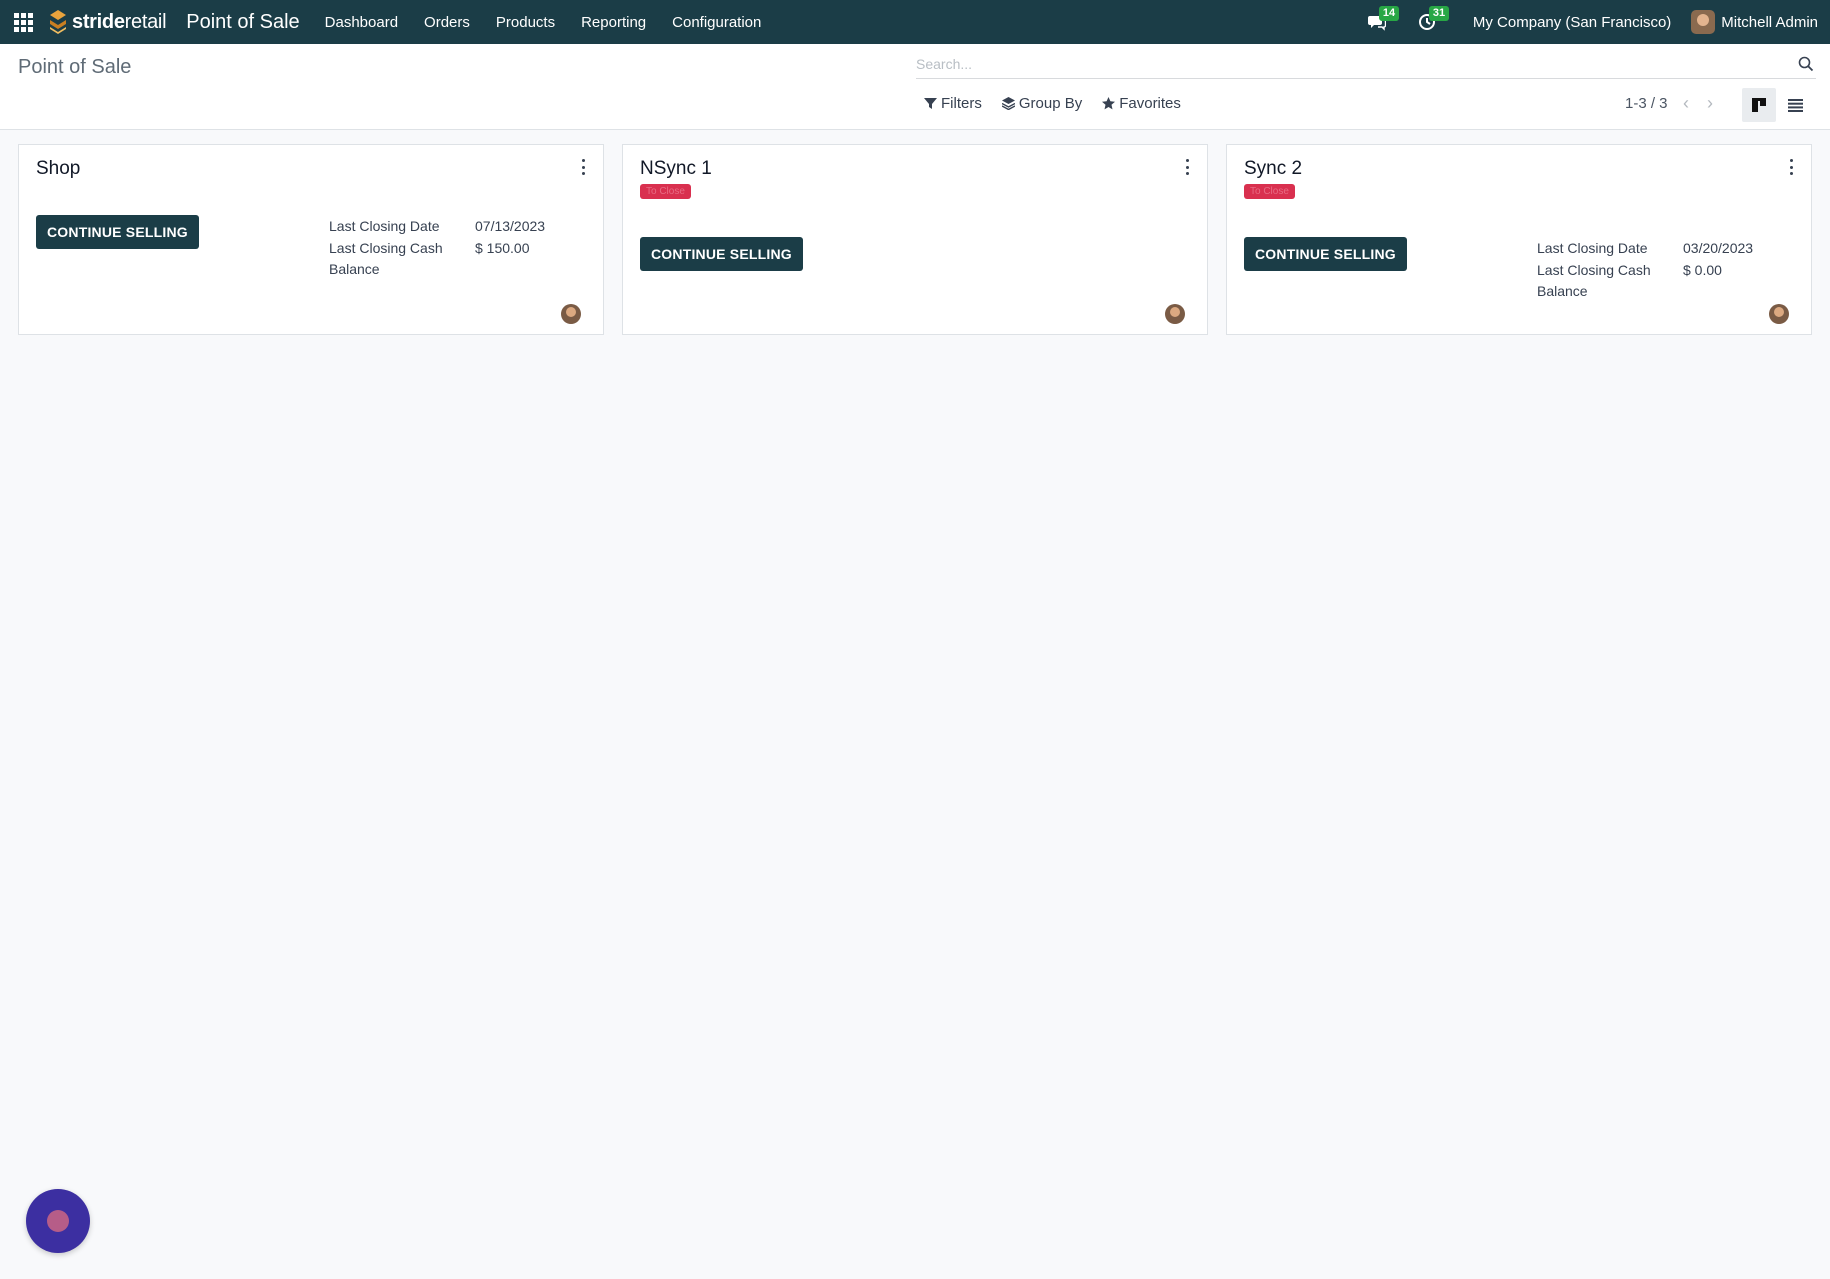  Describe the element at coordinates (1572, 22) in the screenshot. I see `company-switcher: My Company (San Francisco)` at that location.